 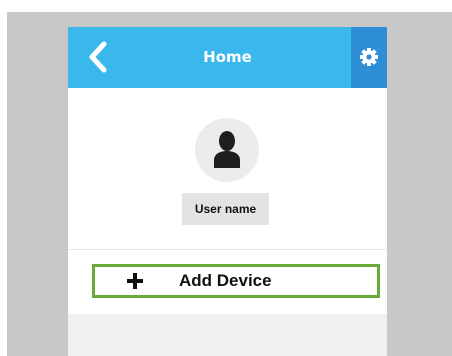 I want to click on add-device-section: Add Device, so click(x=227, y=282).